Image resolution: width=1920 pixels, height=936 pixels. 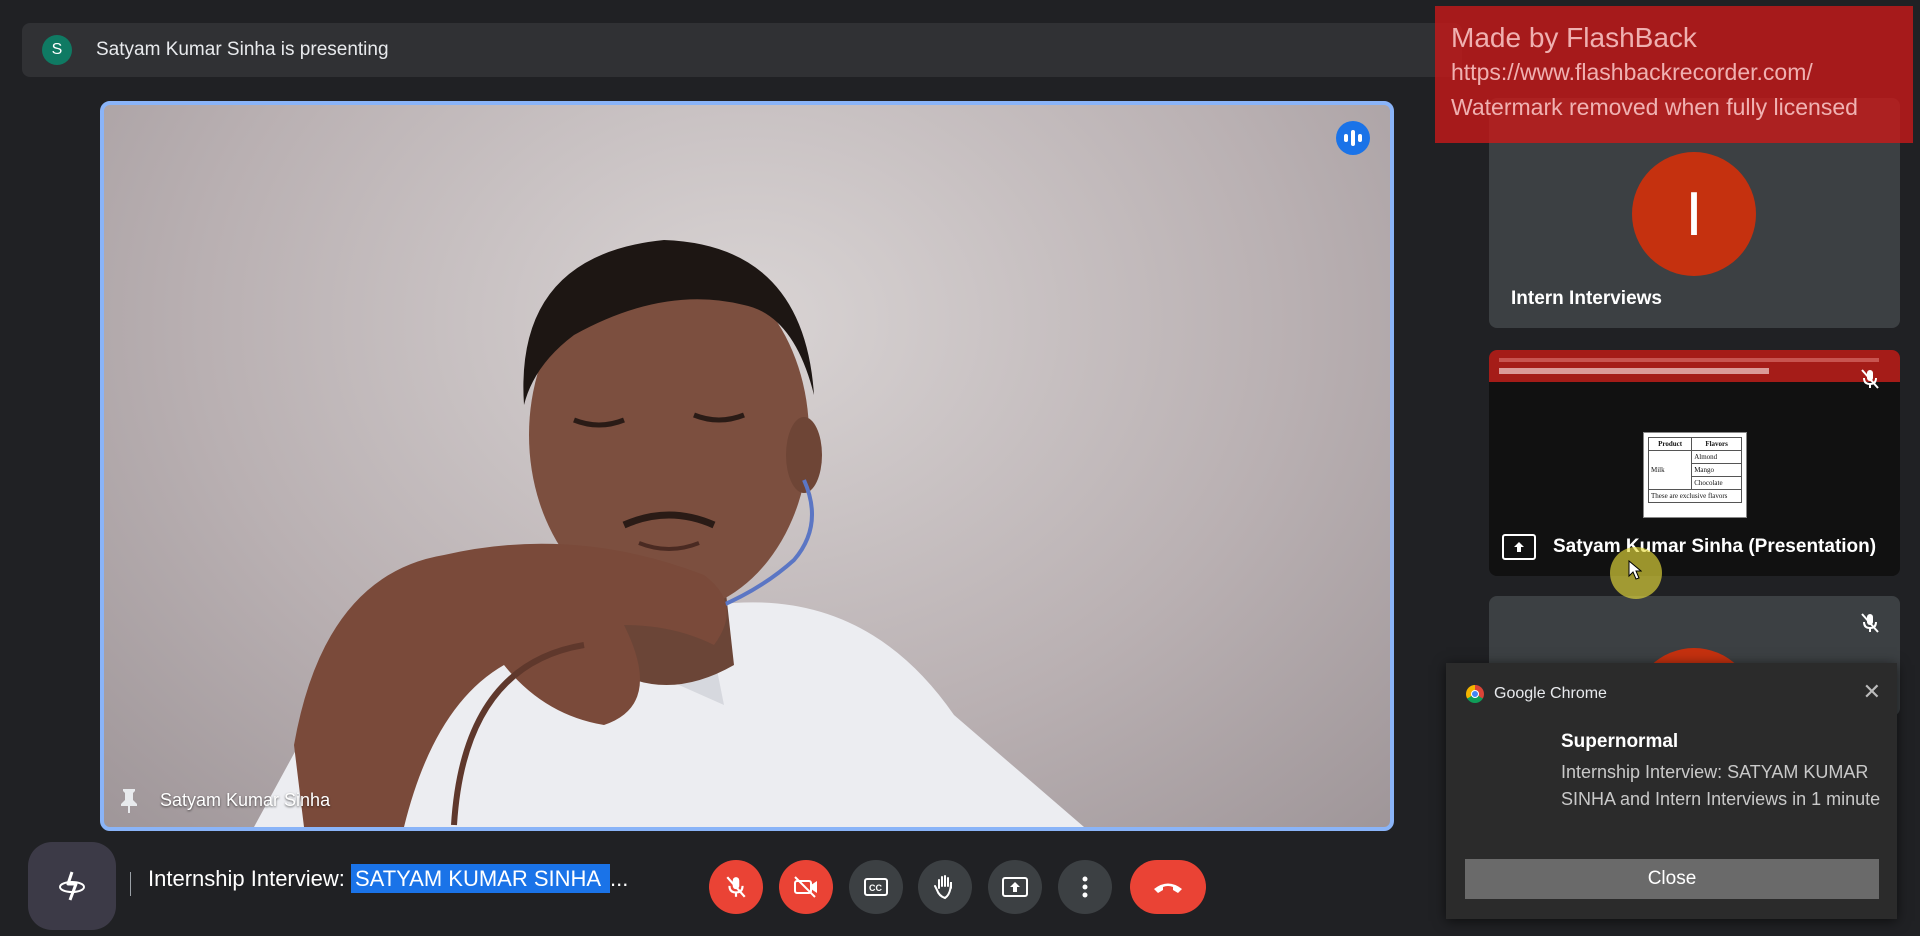 I want to click on participant-name: Intern Interviews, so click(x=1586, y=298).